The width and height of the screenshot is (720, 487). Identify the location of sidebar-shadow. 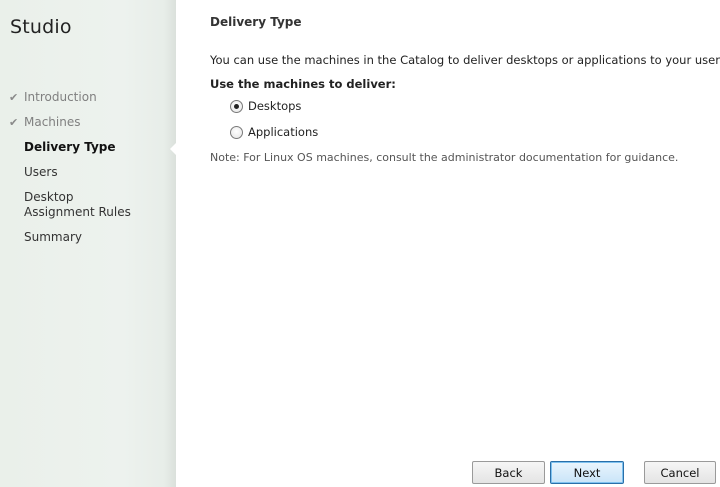
(170, 243).